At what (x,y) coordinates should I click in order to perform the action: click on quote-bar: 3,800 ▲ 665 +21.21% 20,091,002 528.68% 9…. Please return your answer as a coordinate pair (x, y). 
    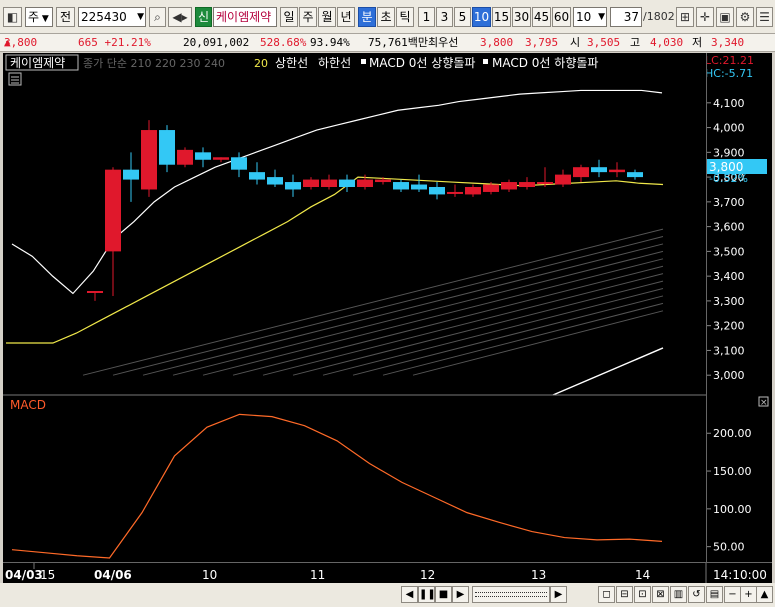
    Looking at the image, I should click on (387, 43).